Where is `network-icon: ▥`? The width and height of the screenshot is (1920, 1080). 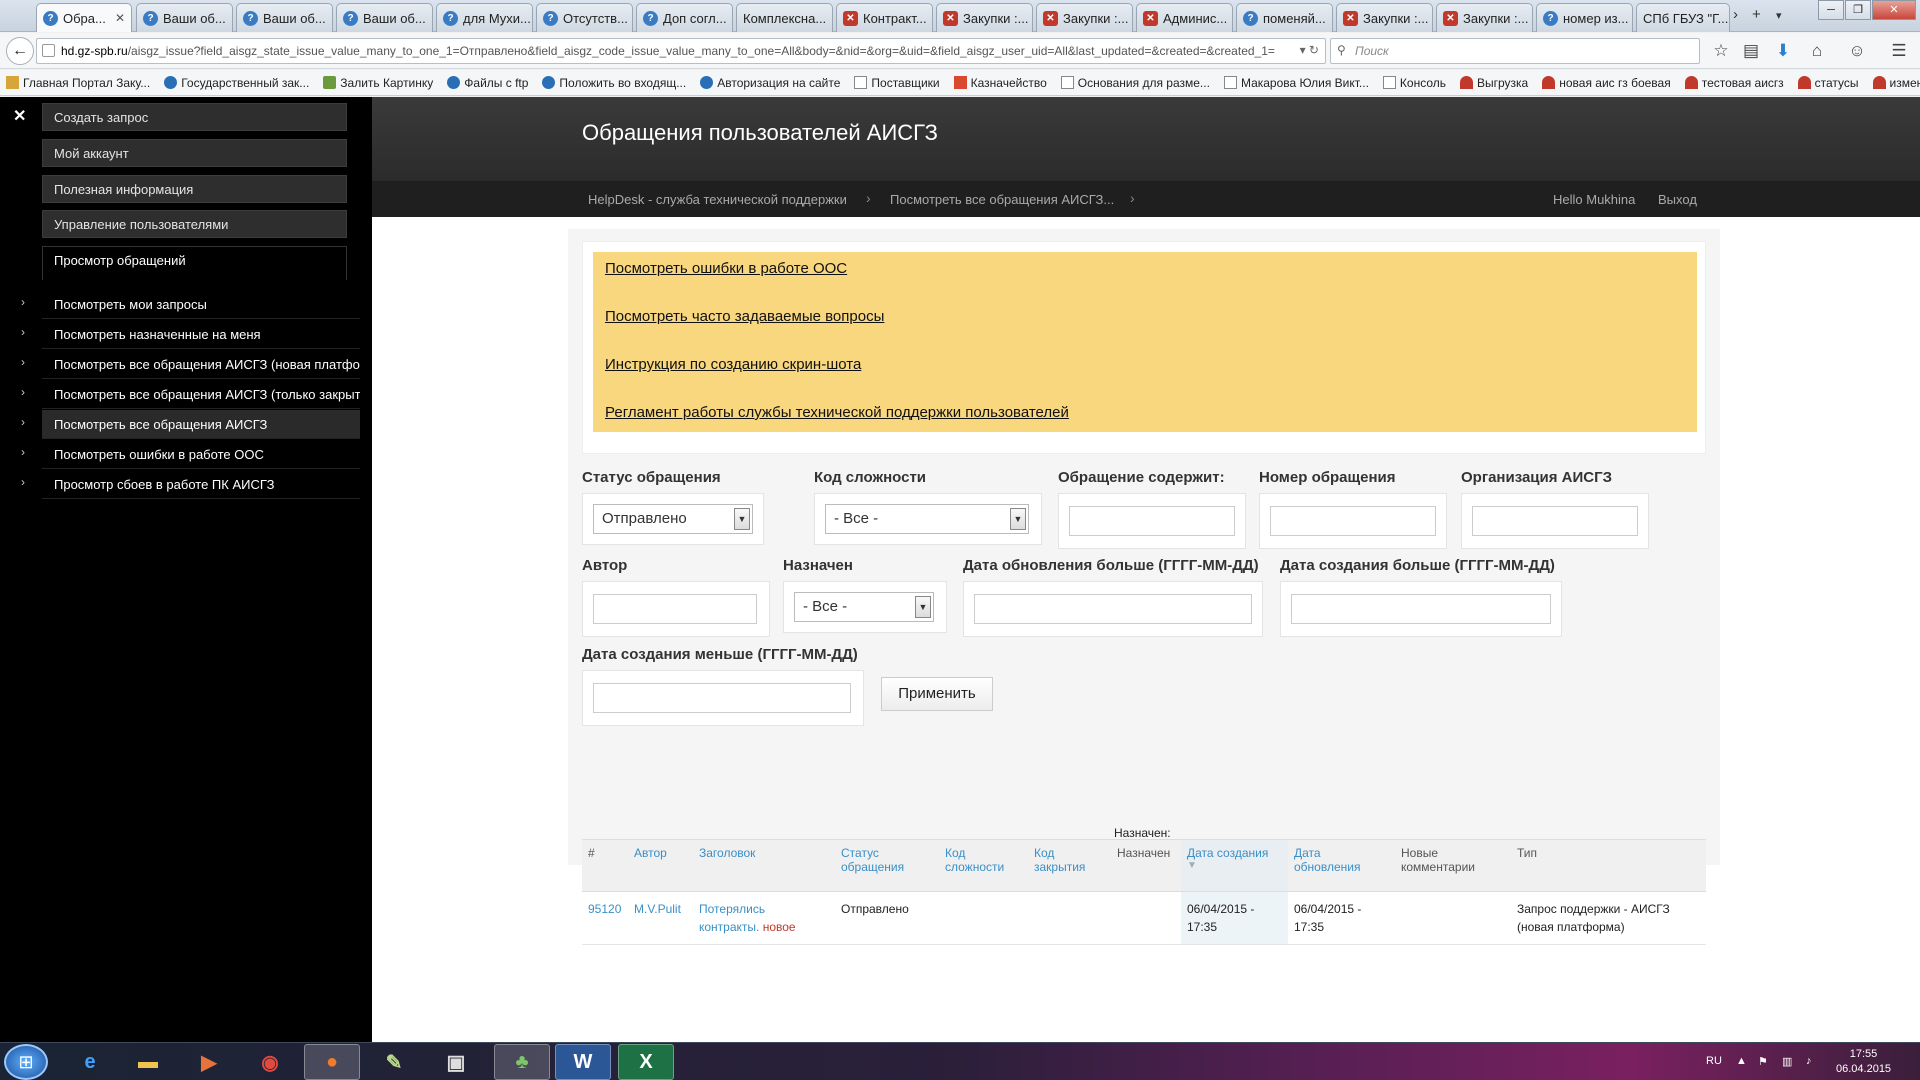 network-icon: ▥ is located at coordinates (1787, 1061).